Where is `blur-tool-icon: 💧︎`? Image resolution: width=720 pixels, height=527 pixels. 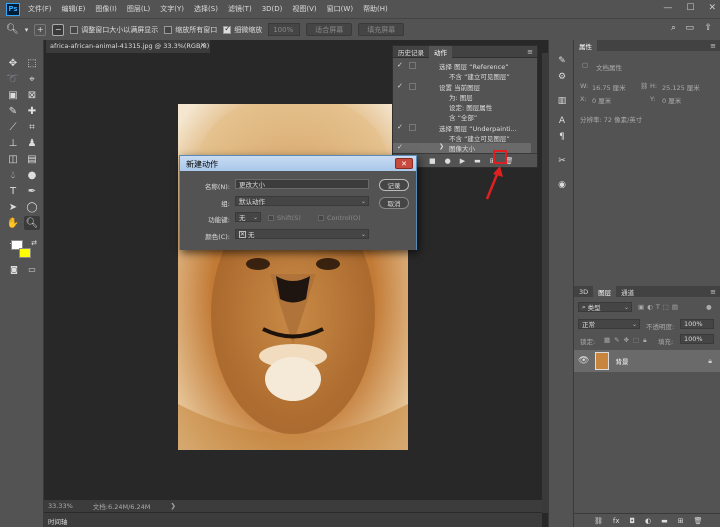
blur-tool-icon: 💧︎ is located at coordinates (13, 175).